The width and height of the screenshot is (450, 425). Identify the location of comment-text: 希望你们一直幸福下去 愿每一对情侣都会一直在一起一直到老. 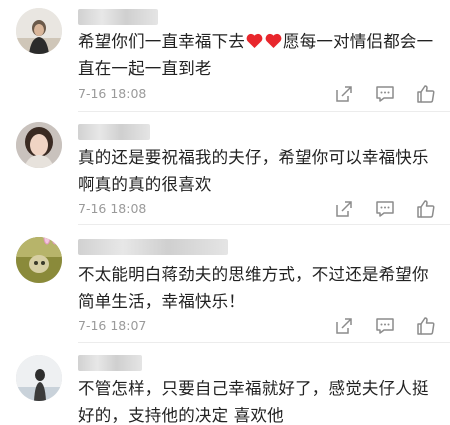
(256, 55).